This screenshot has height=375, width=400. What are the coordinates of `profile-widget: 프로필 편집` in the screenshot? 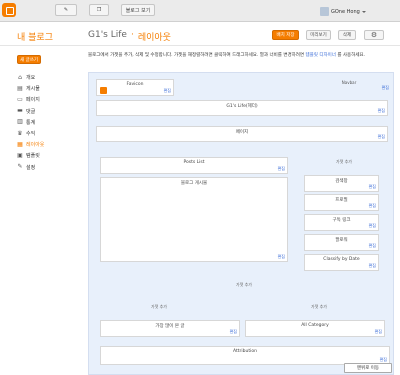 It's located at (341, 202).